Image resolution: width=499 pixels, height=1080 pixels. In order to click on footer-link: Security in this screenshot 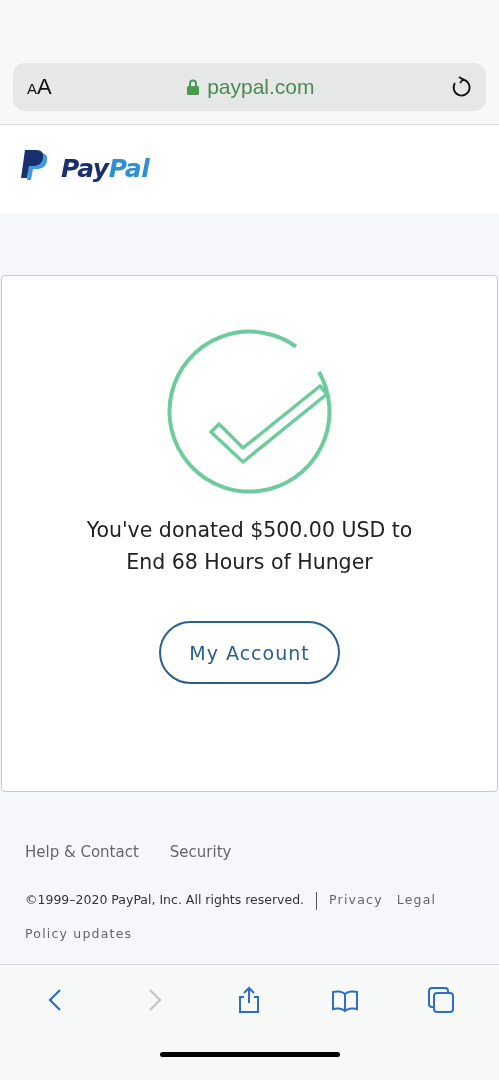, I will do `click(200, 852)`.